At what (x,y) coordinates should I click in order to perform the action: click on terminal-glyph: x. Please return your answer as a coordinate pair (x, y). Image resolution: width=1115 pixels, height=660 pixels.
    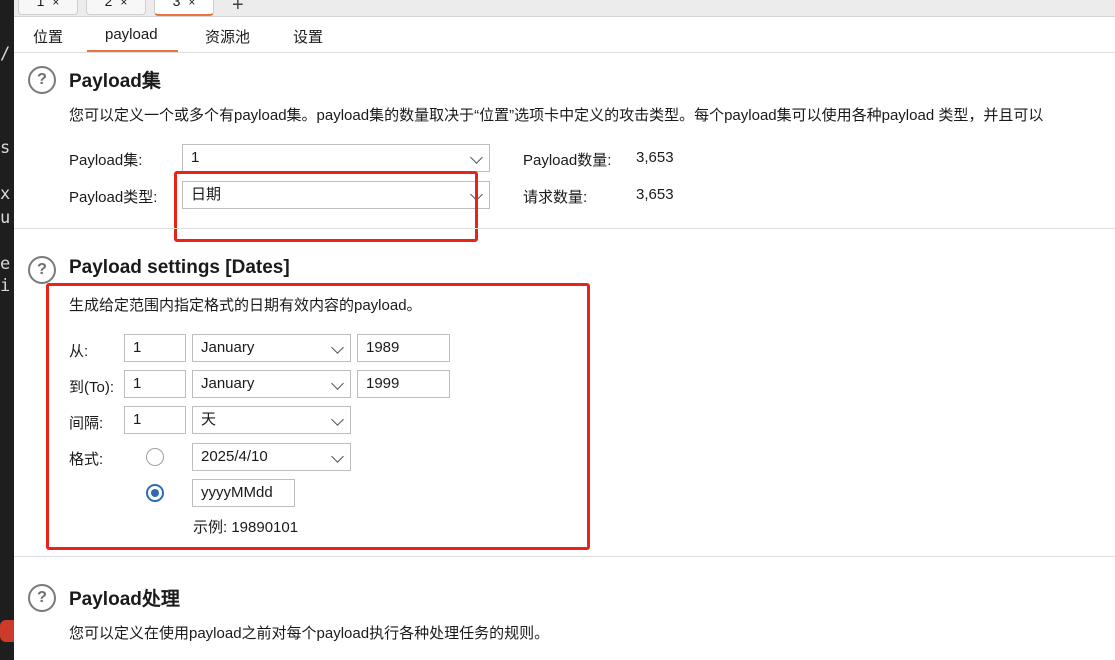
    Looking at the image, I should click on (5, 194).